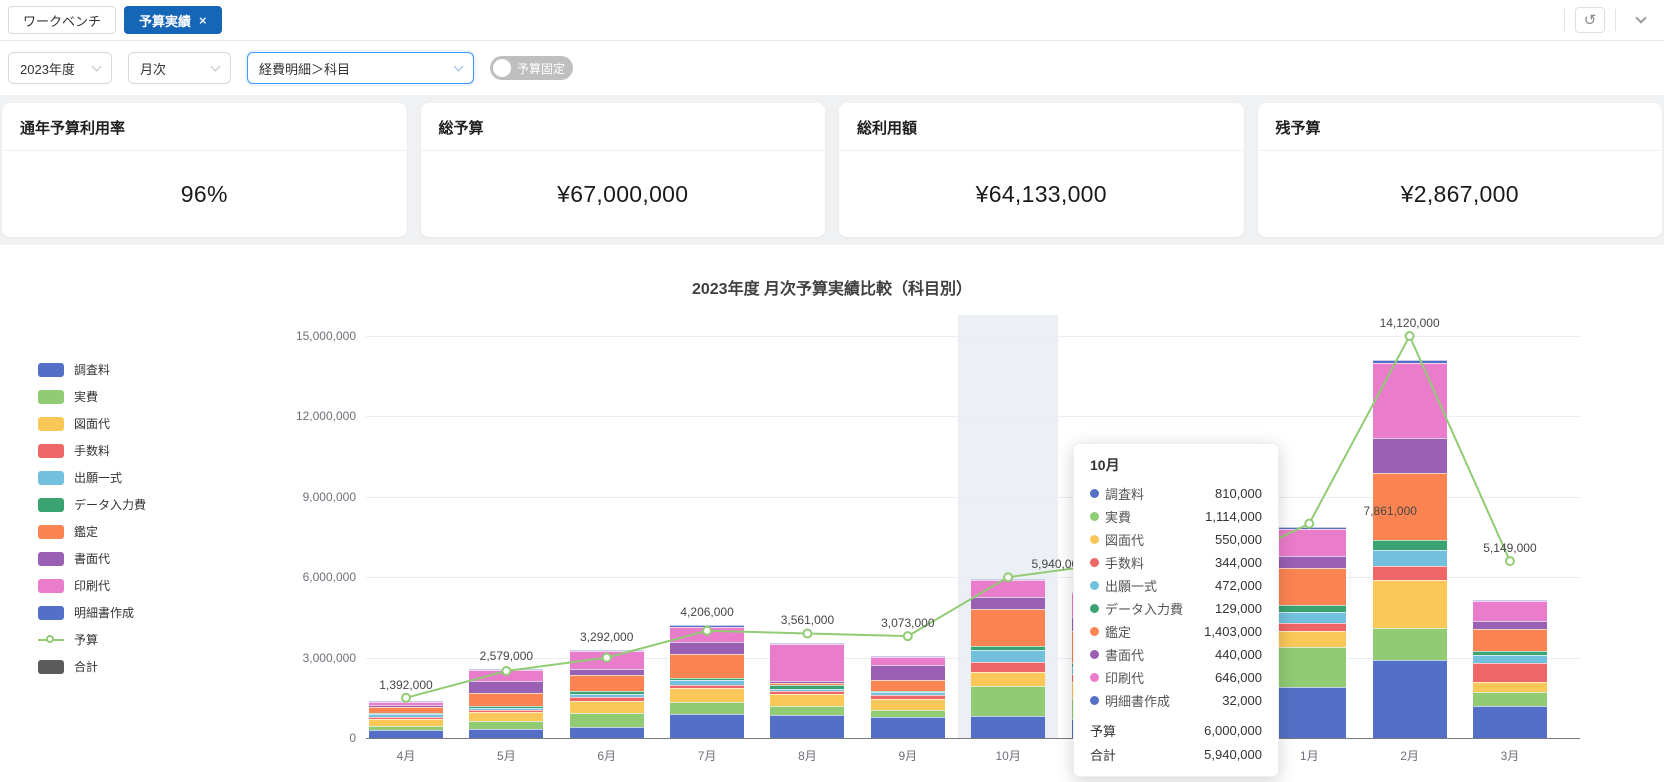 The image size is (1664, 782). I want to click on tooltip-row: 図面代 550,000, so click(1176, 539).